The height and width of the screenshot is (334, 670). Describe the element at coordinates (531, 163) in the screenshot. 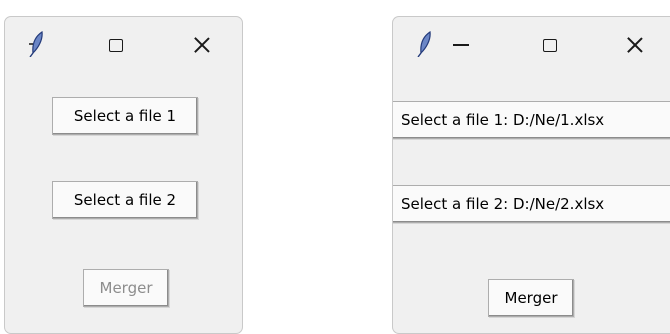

I see `spacer-row` at that location.